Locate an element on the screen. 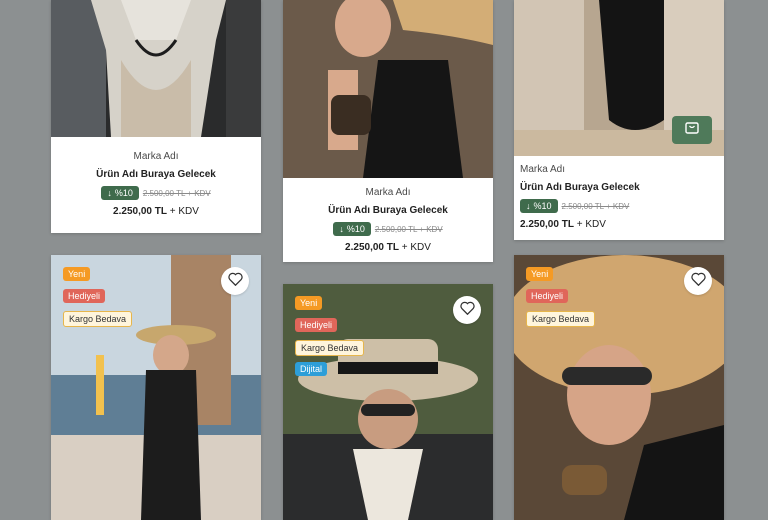  shopping-bag-icon is located at coordinates (692, 130).